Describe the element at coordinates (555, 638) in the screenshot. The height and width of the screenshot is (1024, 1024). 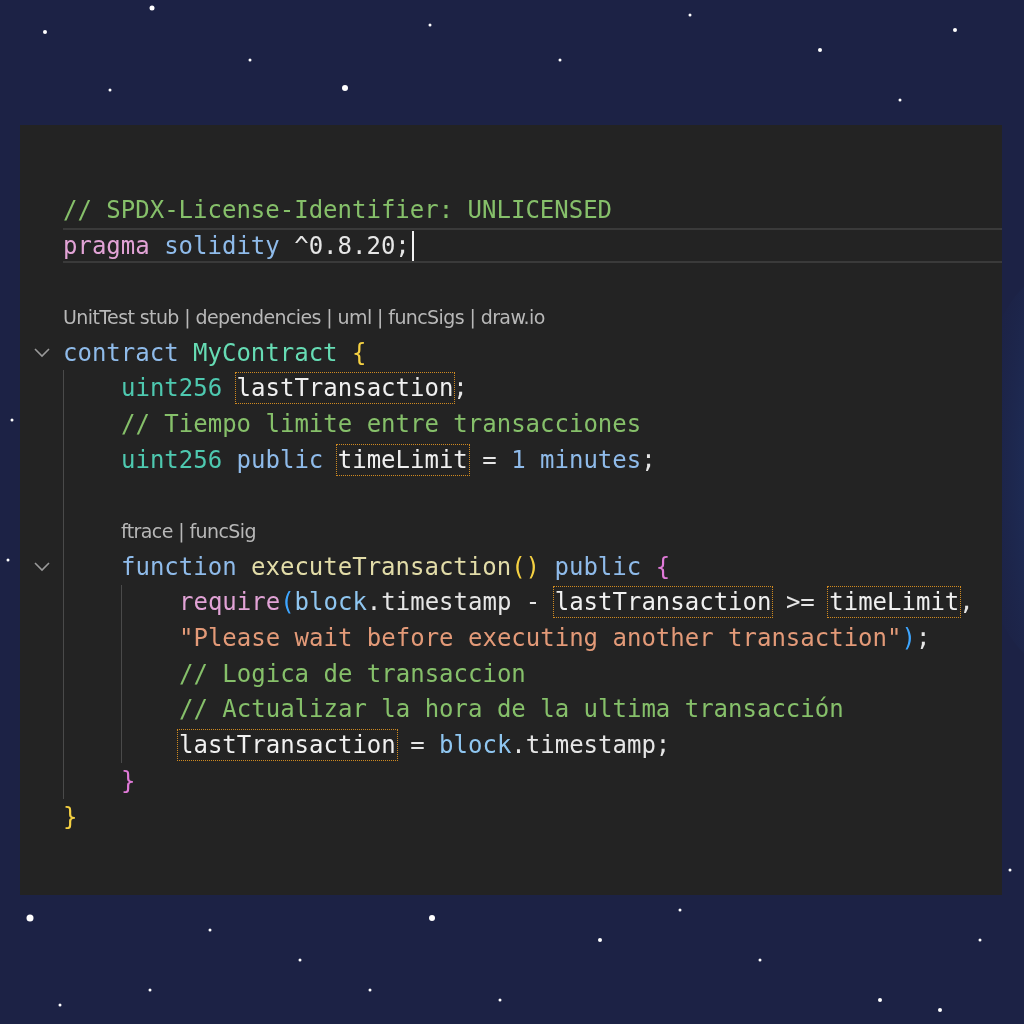
I see `code-line: "Please wait before executing another transaction");` at that location.